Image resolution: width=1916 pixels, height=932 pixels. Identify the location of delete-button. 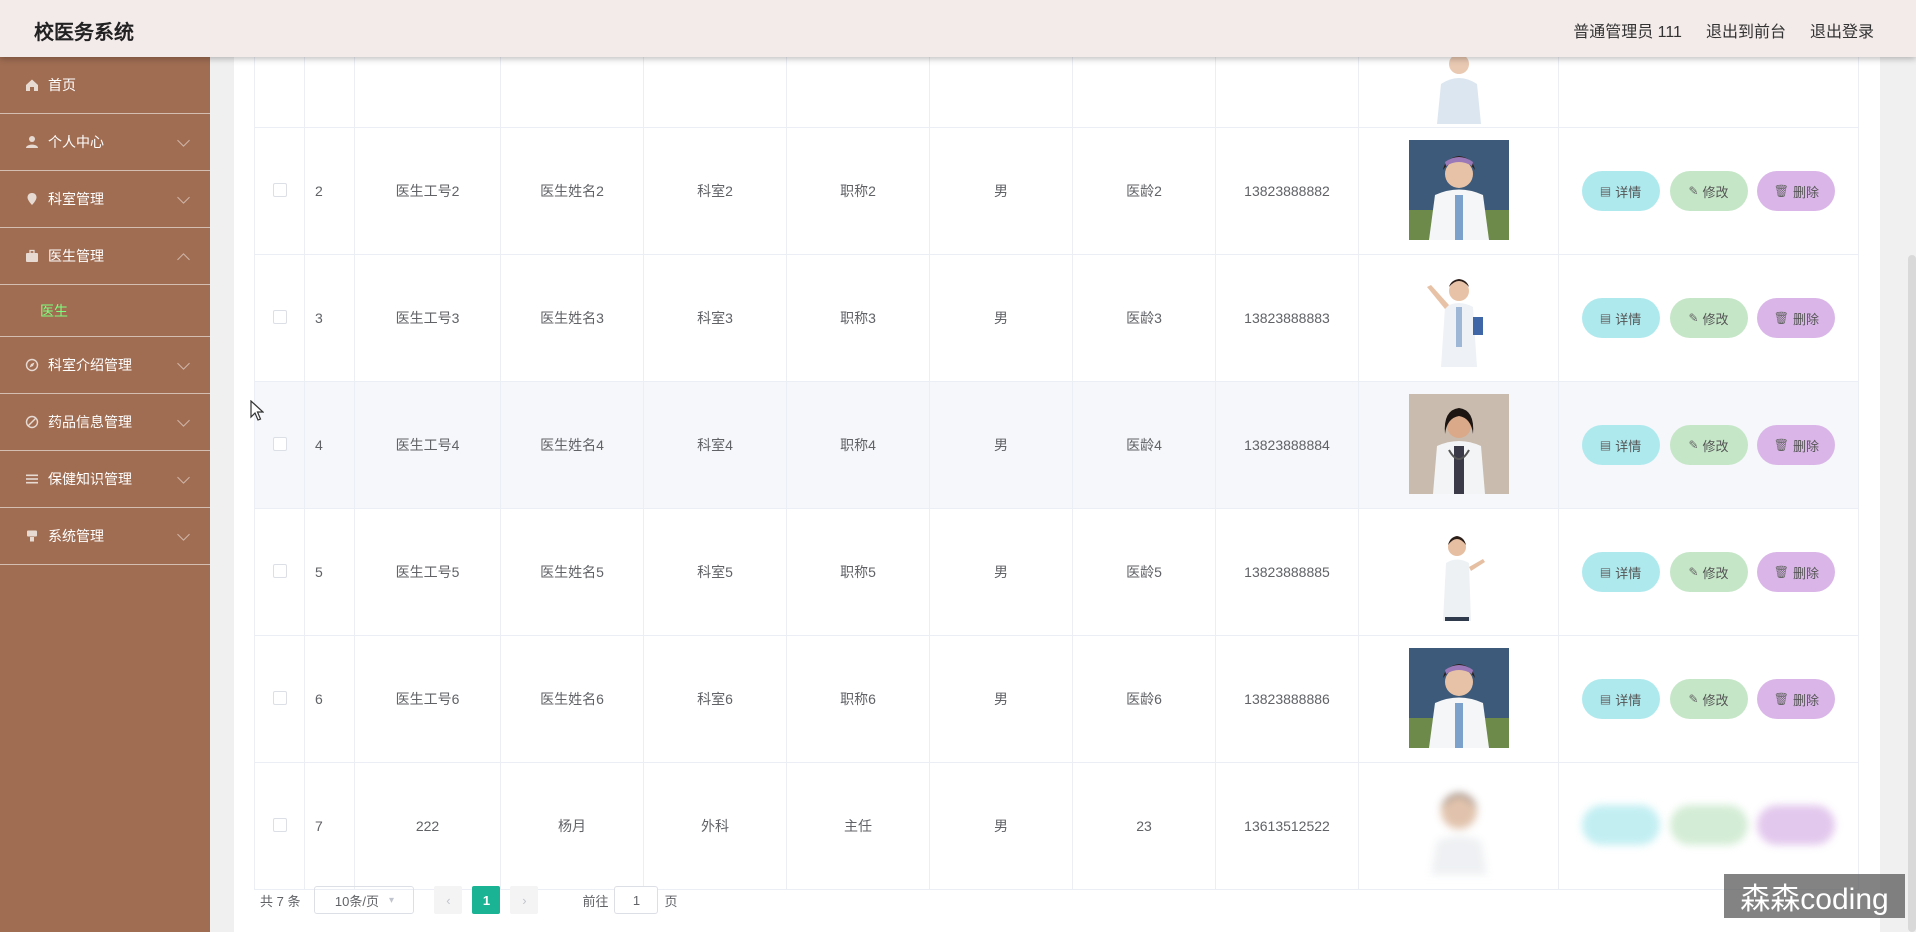
(1796, 824).